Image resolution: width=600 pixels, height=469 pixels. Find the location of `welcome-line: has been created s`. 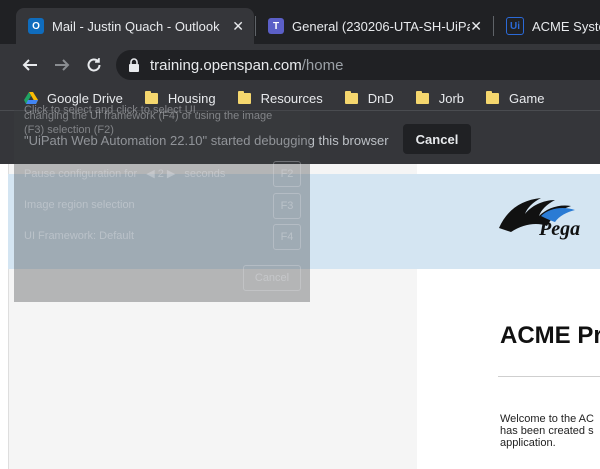

welcome-line: has been created s is located at coordinates (547, 431).